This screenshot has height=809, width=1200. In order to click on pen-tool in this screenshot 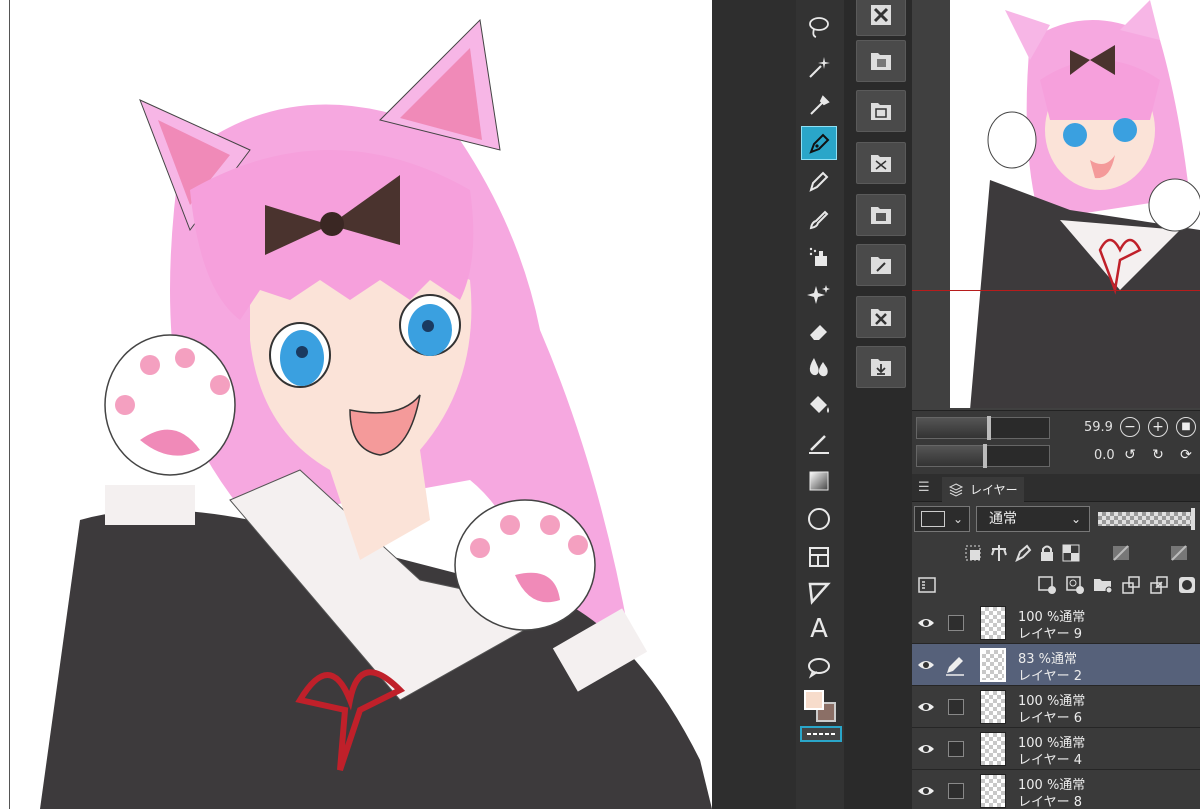, I will do `click(819, 143)`.